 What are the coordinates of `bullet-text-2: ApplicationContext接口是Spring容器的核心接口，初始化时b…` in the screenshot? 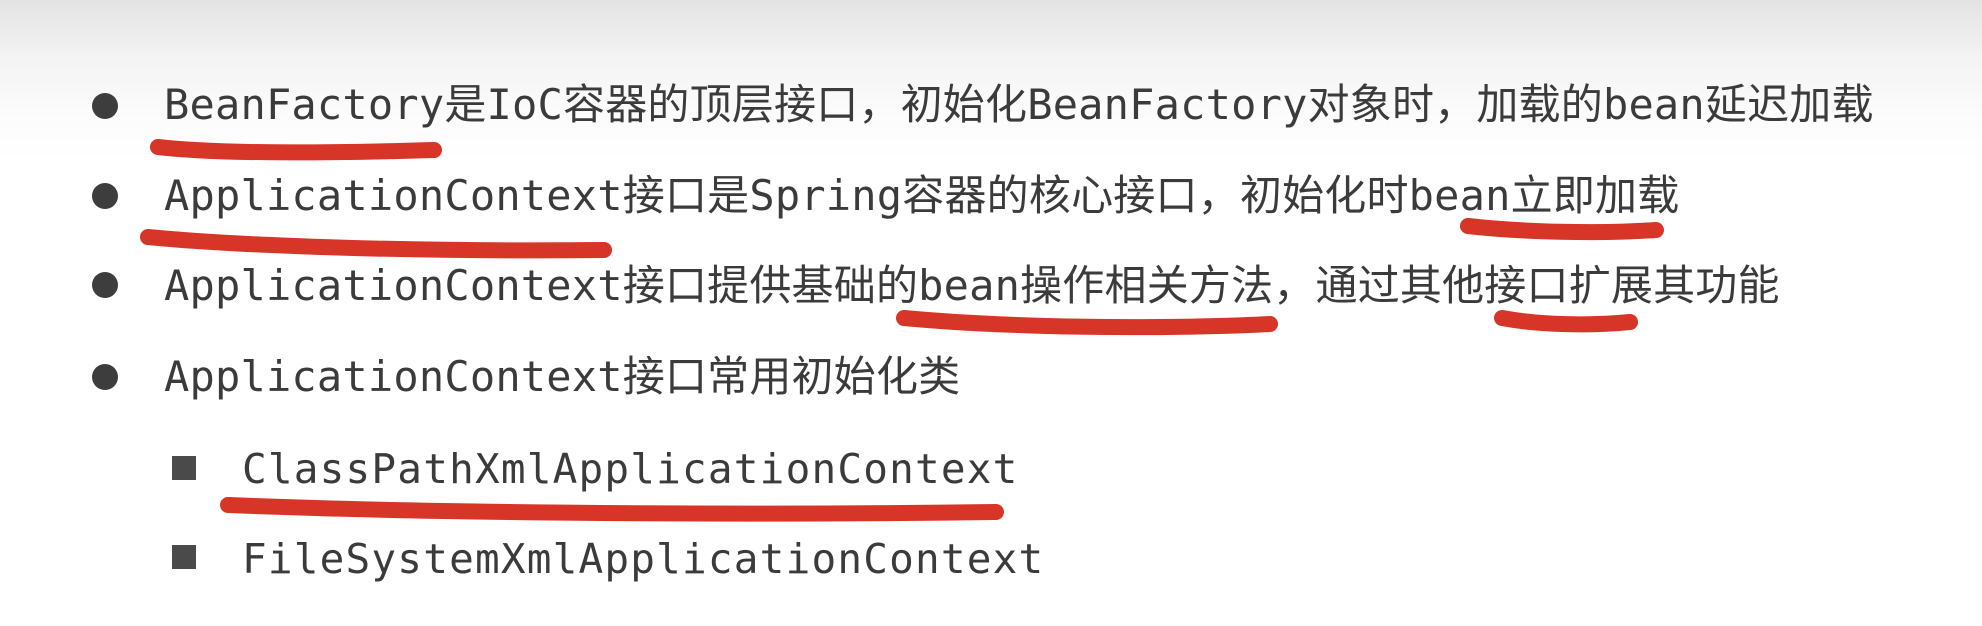 It's located at (922, 195).